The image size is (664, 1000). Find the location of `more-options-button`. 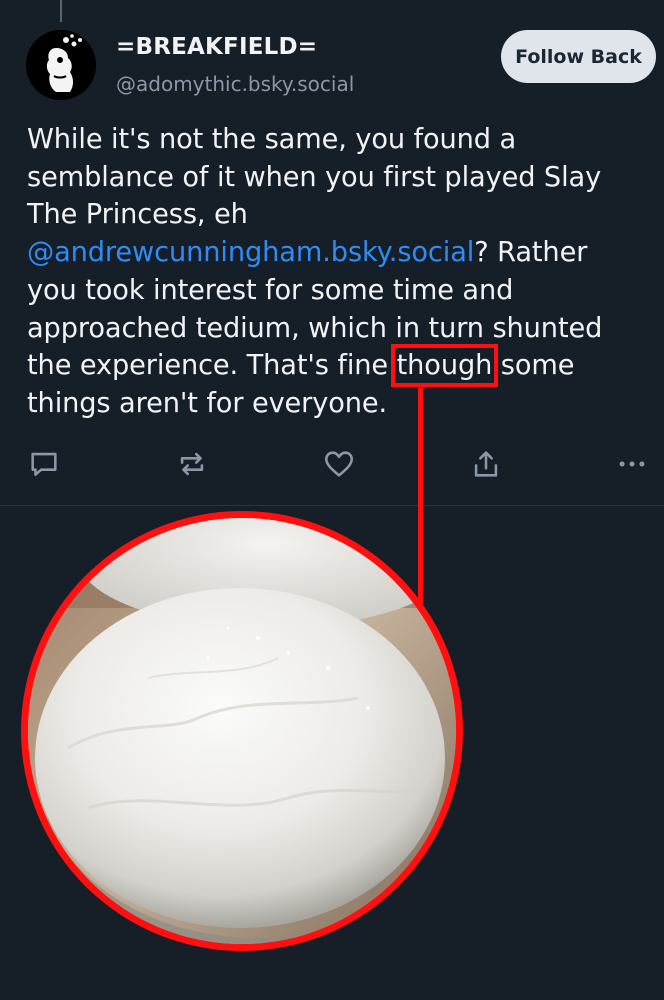

more-options-button is located at coordinates (632, 464).